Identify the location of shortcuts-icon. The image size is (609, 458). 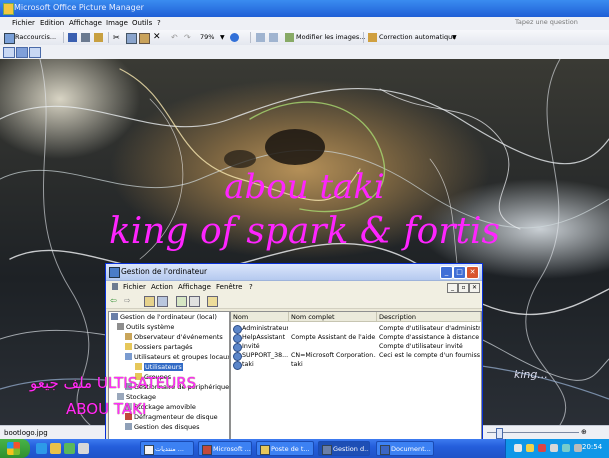
(9, 38).